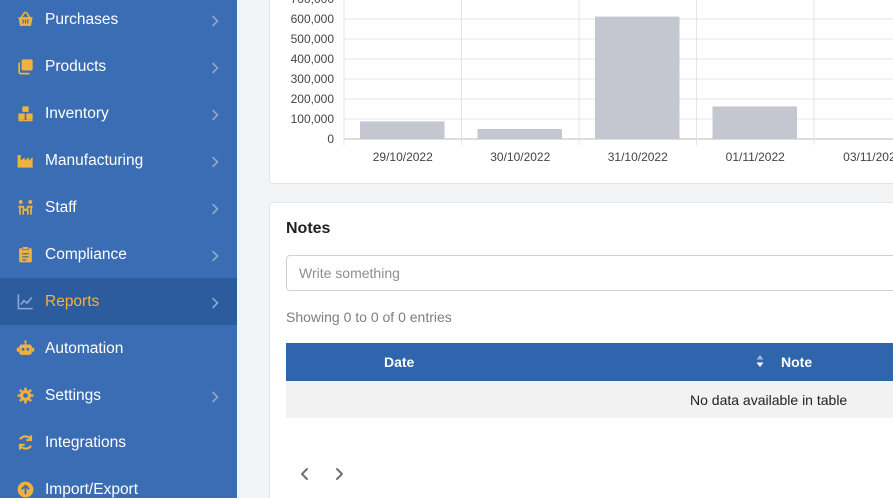 This screenshot has width=893, height=498. Describe the element at coordinates (25, 396) in the screenshot. I see `gear-icon` at that location.